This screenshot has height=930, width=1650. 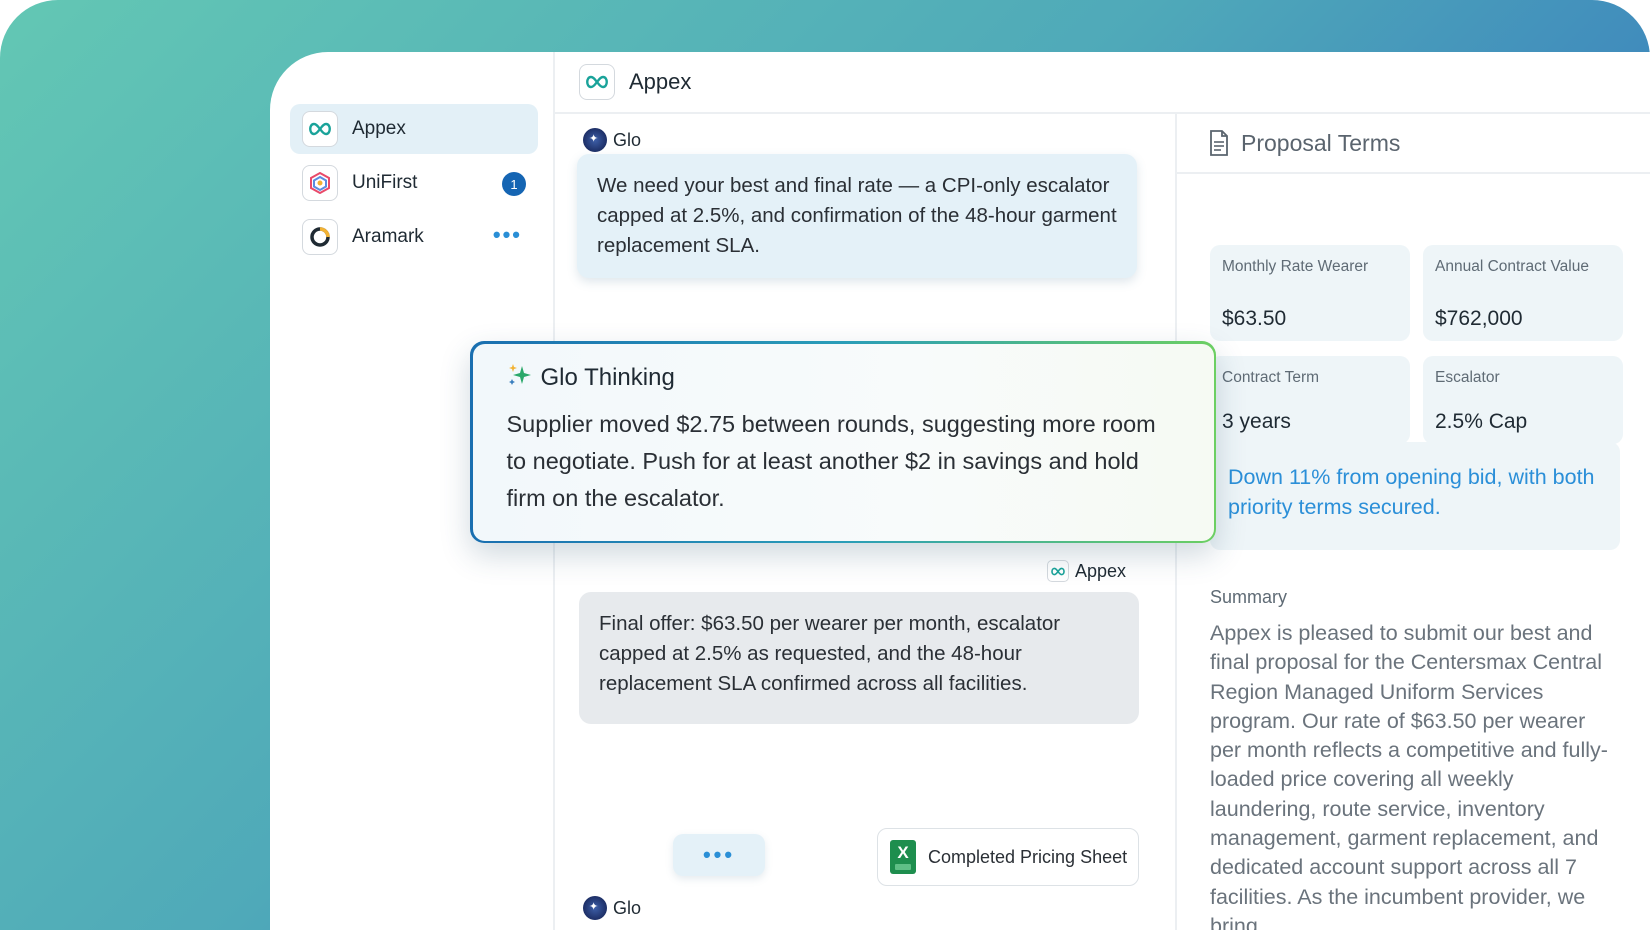 What do you see at coordinates (1479, 318) in the screenshot?
I see `term-value: $762,000` at bounding box center [1479, 318].